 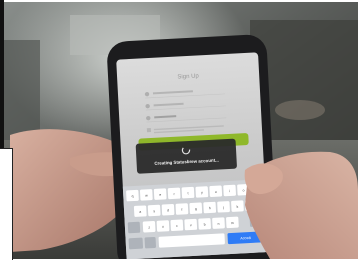 What do you see at coordinates (245, 238) in the screenshot?
I see `action-key-label: Accedi` at bounding box center [245, 238].